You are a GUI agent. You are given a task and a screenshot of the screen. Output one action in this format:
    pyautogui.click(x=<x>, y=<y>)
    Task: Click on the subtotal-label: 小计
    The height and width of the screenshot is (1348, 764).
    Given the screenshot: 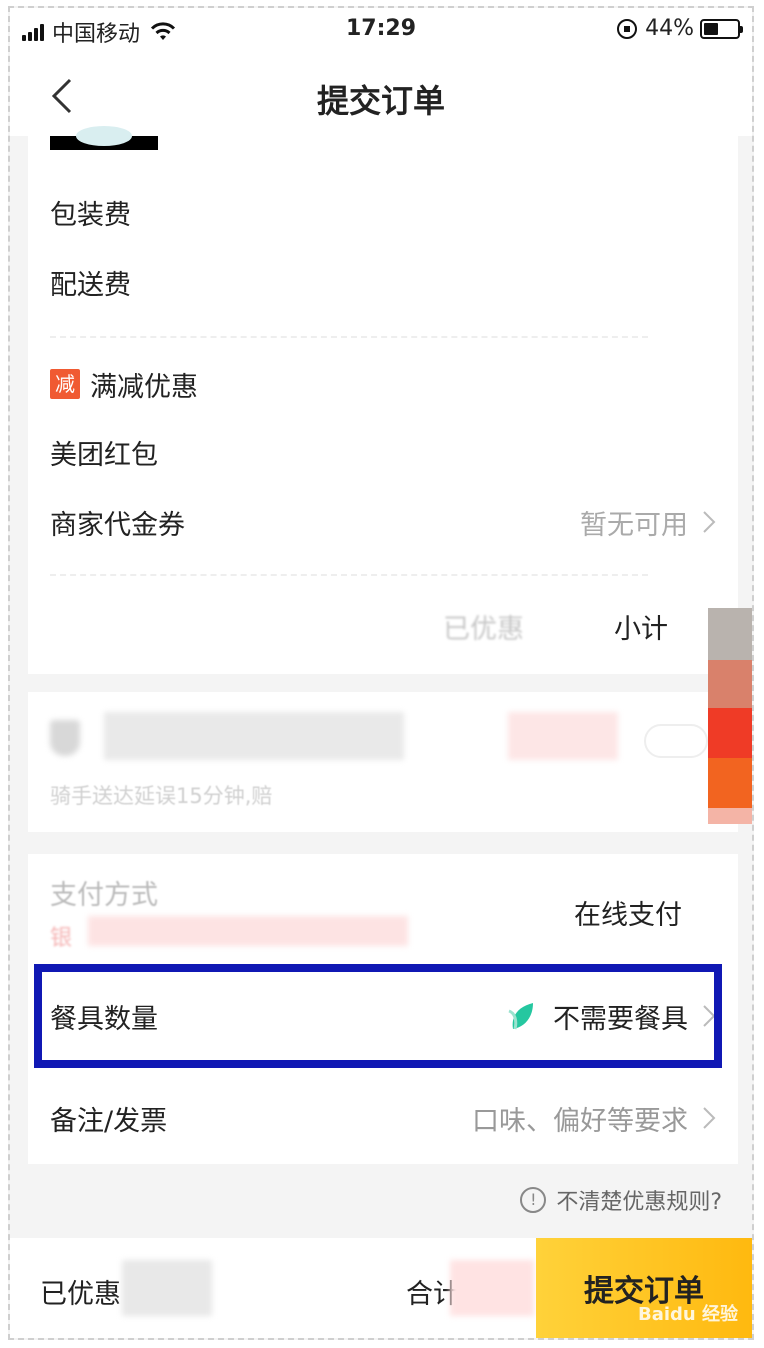 What is the action you would take?
    pyautogui.click(x=641, y=629)
    